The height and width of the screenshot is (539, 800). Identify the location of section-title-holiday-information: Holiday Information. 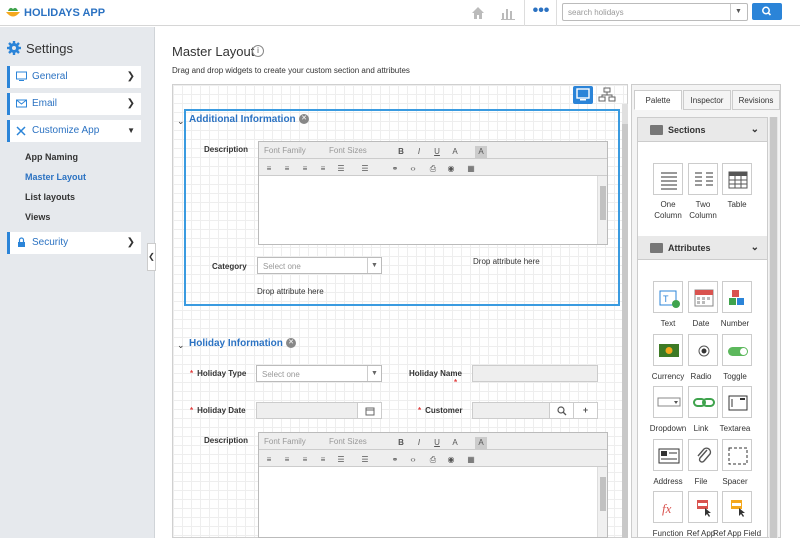
(236, 343).